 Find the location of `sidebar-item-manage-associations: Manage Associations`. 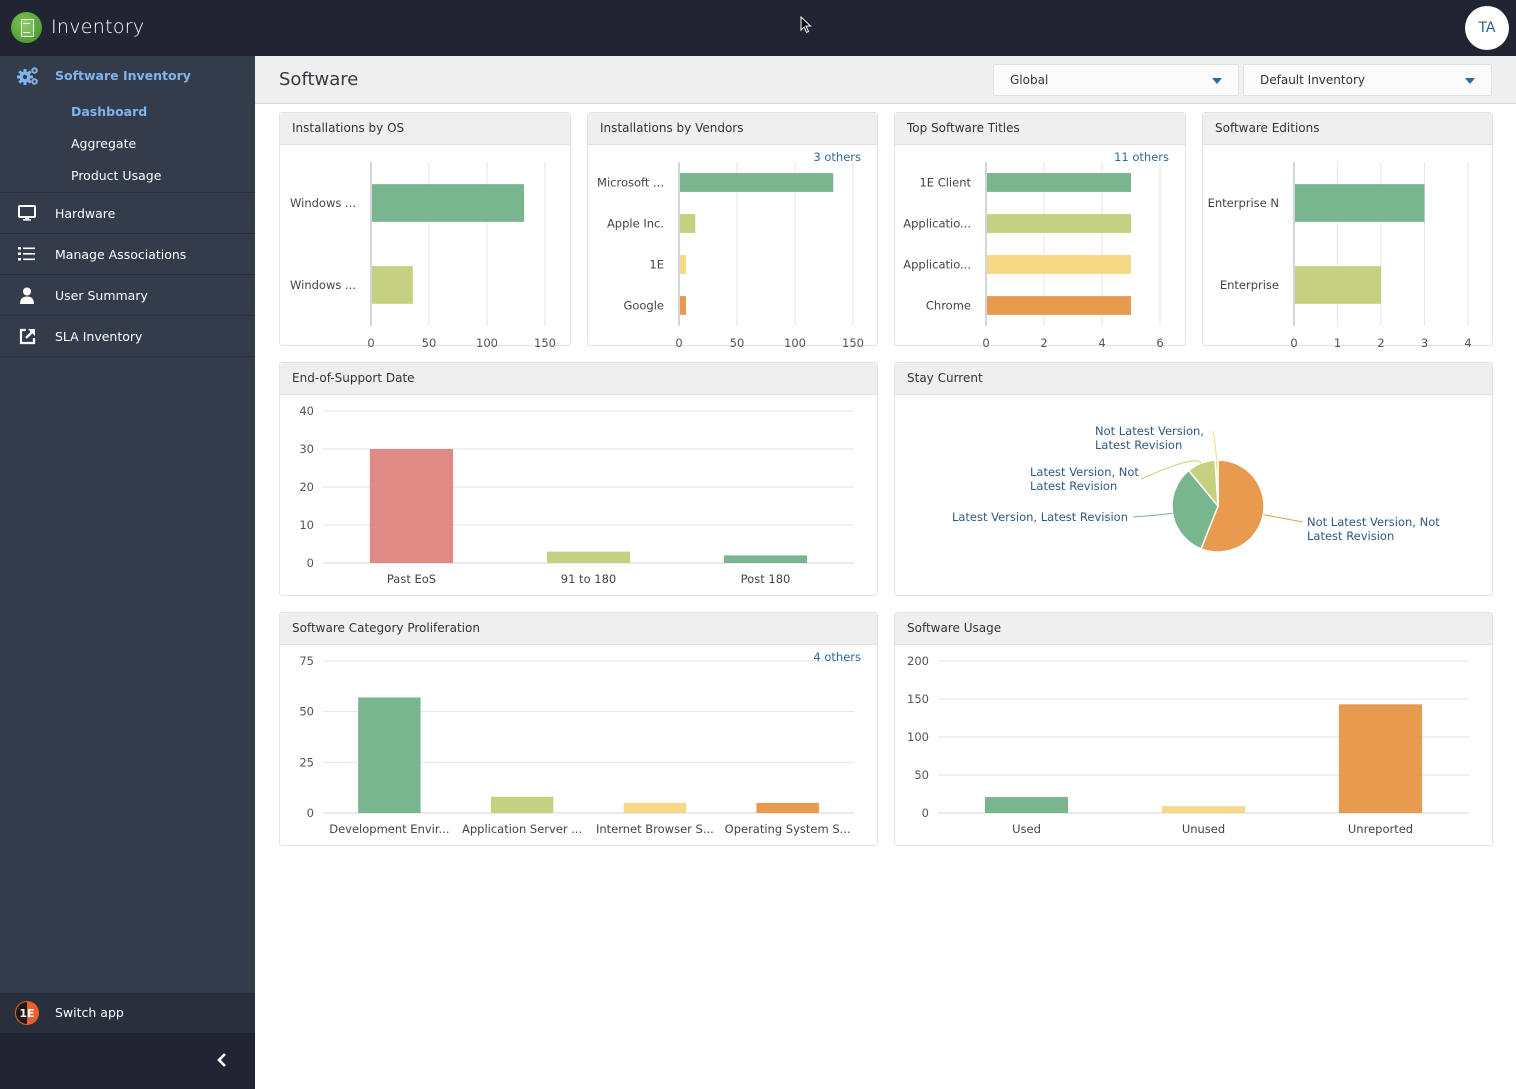

sidebar-item-manage-associations: Manage Associations is located at coordinates (127, 254).